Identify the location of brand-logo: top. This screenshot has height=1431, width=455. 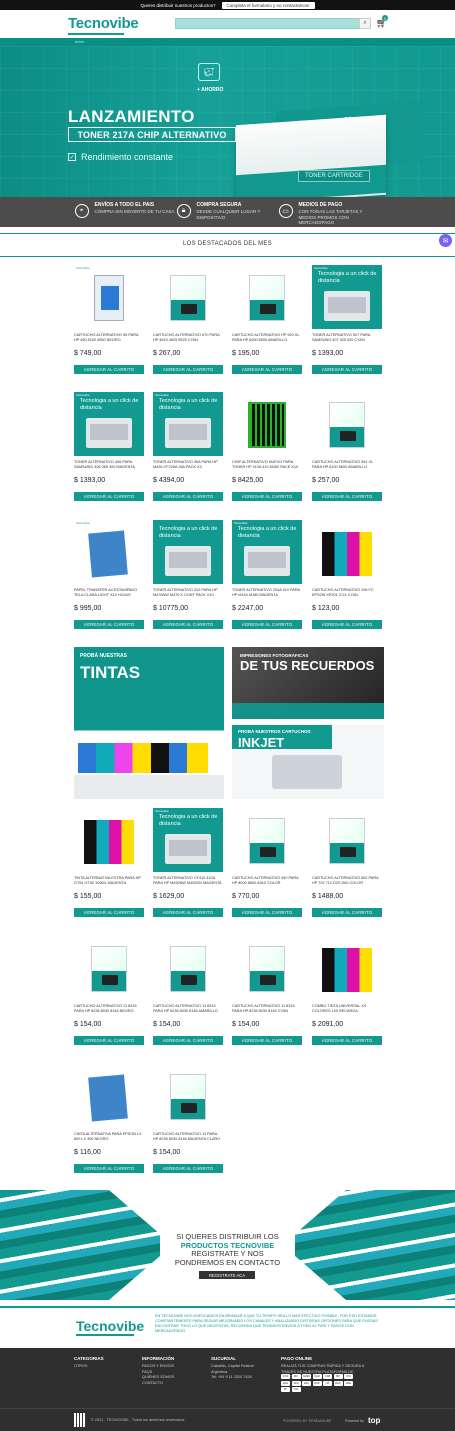
(374, 1420).